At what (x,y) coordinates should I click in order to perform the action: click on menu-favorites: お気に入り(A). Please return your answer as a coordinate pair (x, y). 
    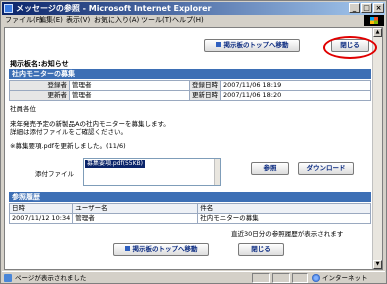
    Looking at the image, I should click on (116, 20).